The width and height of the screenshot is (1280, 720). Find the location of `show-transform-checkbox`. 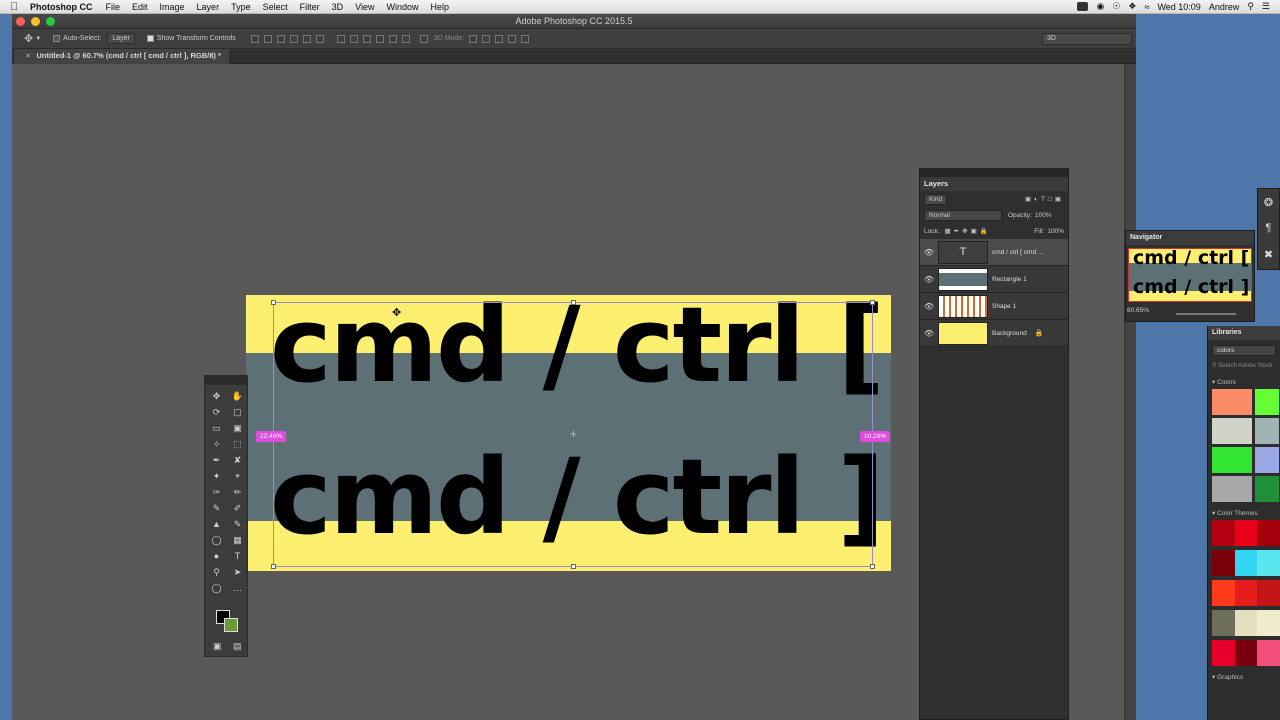

show-transform-checkbox is located at coordinates (150, 38).